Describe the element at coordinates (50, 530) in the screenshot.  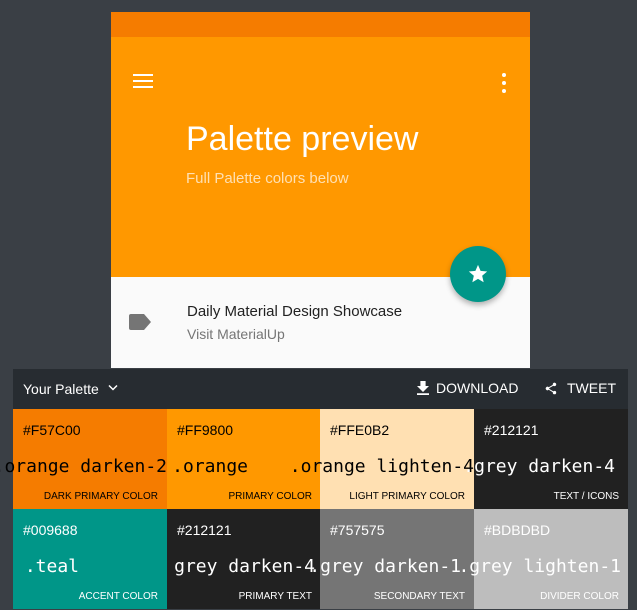
I see `swatch-hex: #009688` at that location.